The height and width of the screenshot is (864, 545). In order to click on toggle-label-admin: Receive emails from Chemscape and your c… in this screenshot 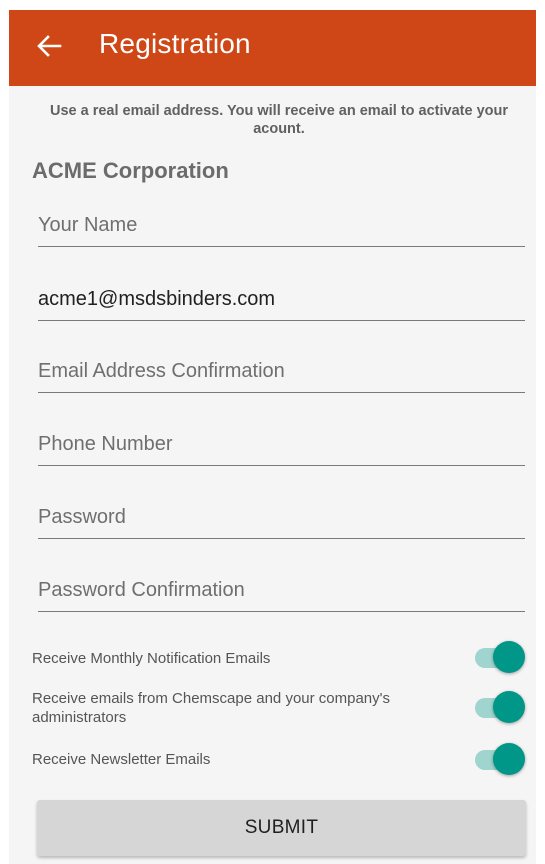, I will do `click(211, 708)`.